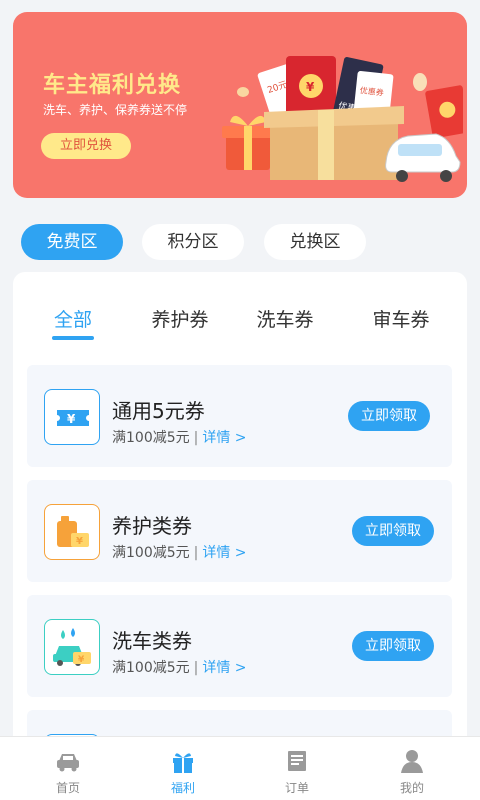 This screenshot has height=800, width=480. Describe the element at coordinates (182, 788) in the screenshot. I see `nav-welfare-label: 福利` at that location.